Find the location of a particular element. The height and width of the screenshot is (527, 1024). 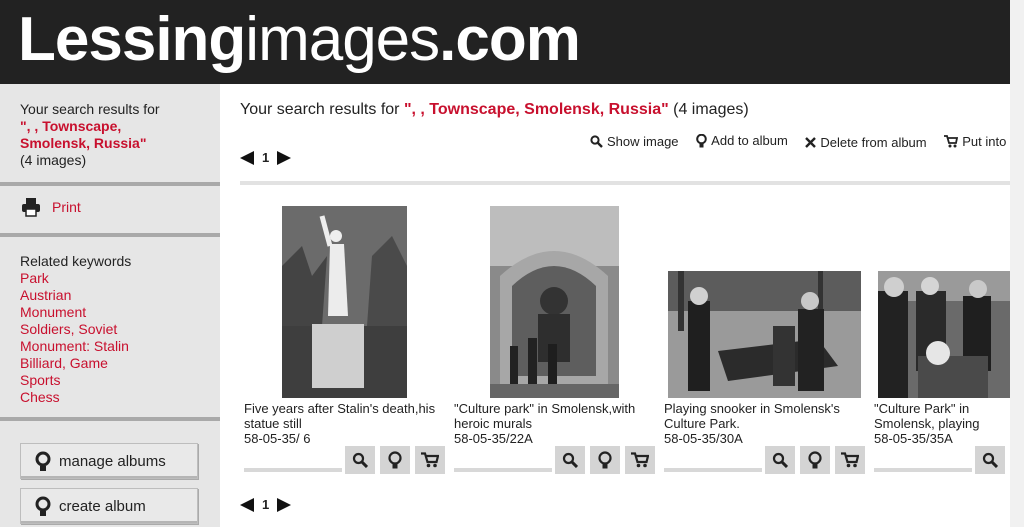

pagination-bottom: 1 is located at coordinates (266, 504).